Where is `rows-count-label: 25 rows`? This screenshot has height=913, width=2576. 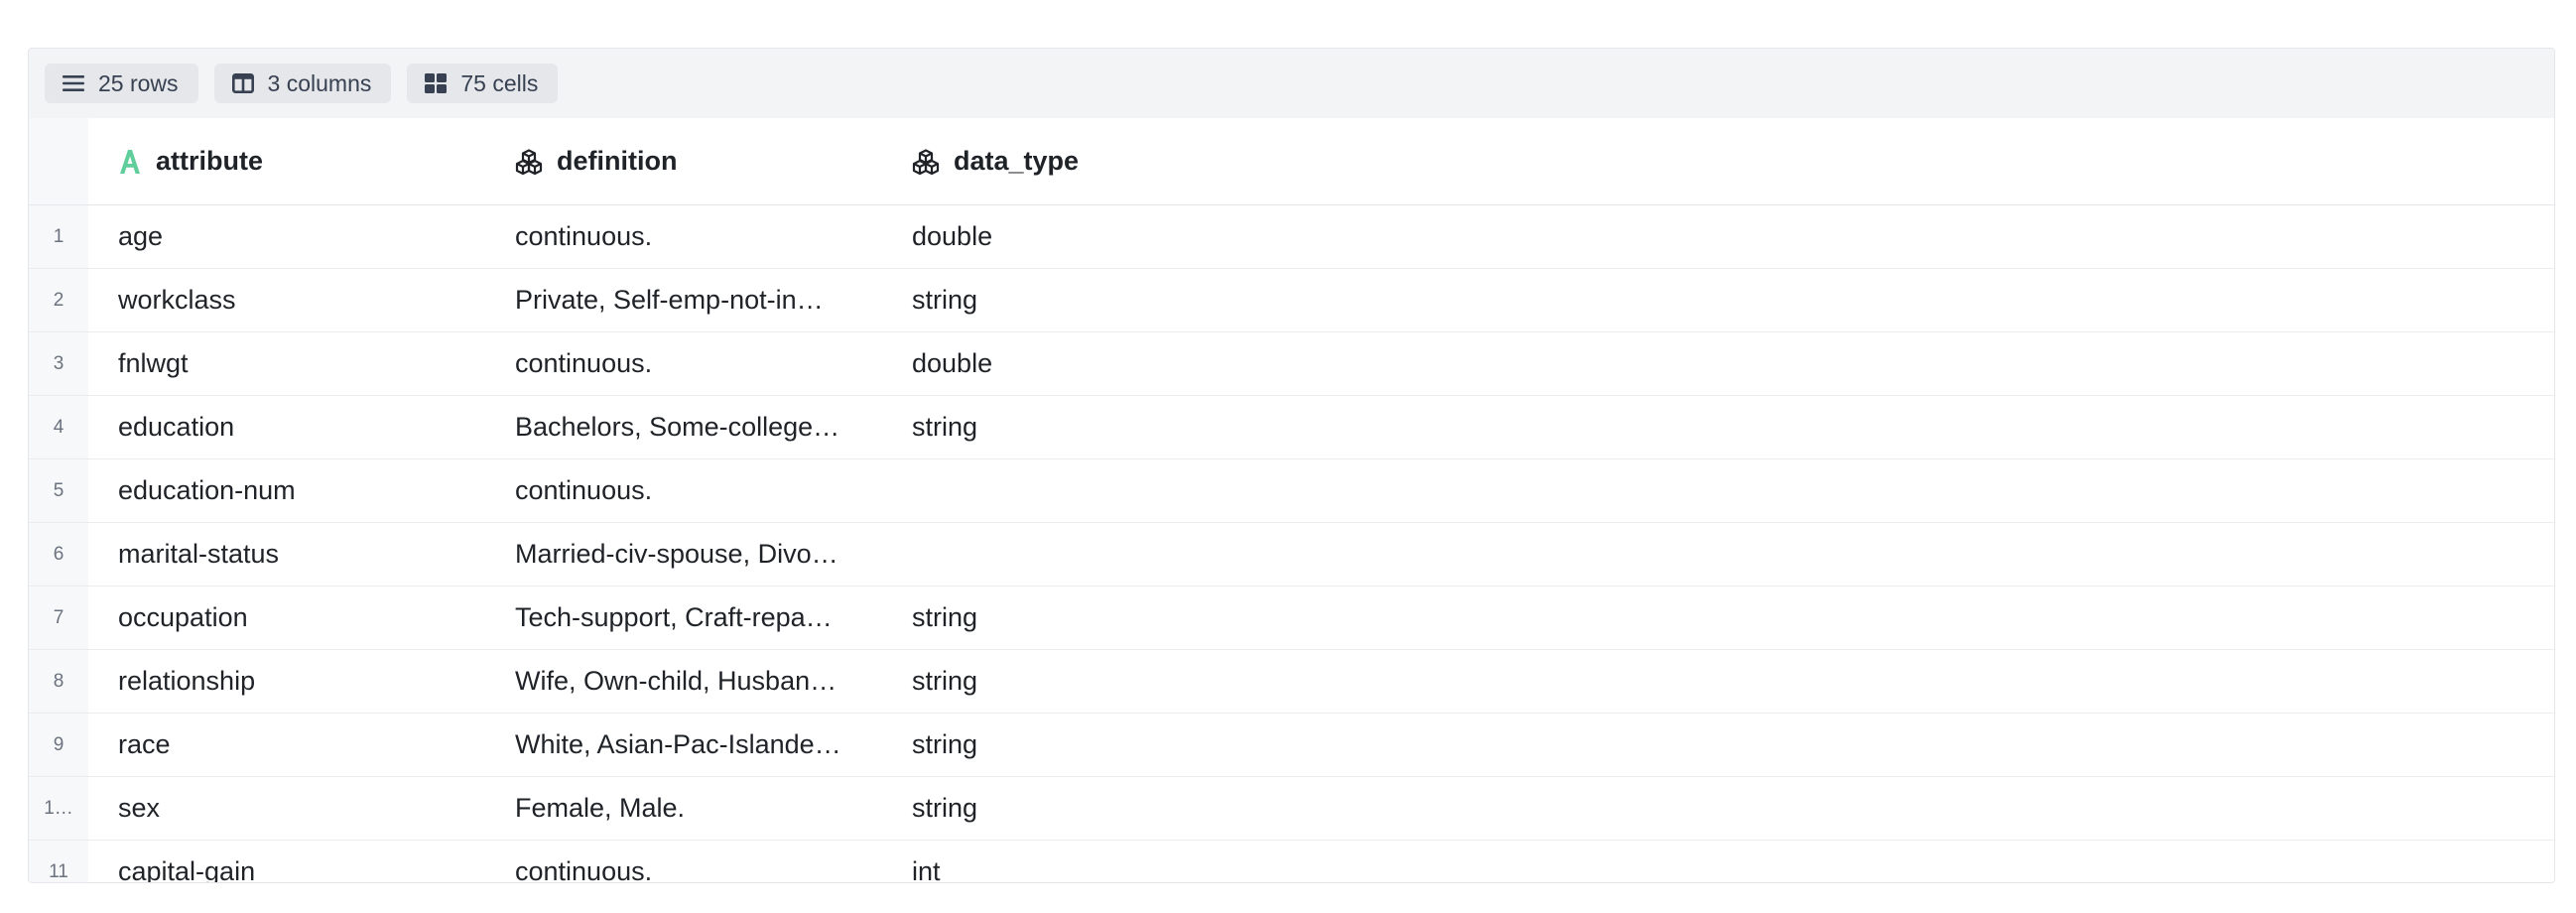
rows-count-label: 25 rows is located at coordinates (139, 82).